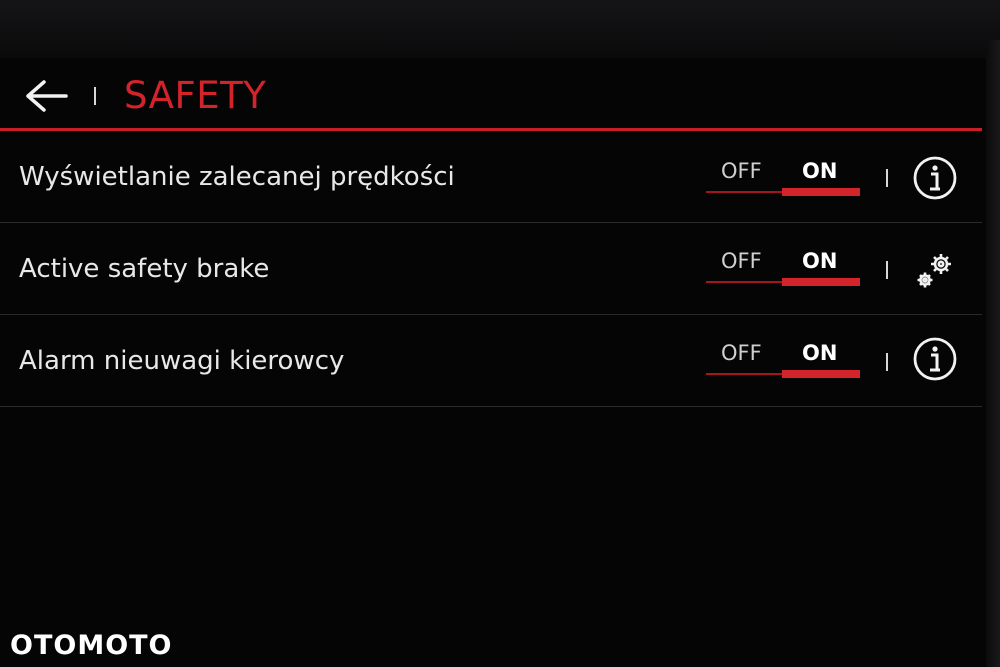 Image resolution: width=1000 pixels, height=667 pixels. What do you see at coordinates (935, 270) in the screenshot?
I see `gears-icon` at bounding box center [935, 270].